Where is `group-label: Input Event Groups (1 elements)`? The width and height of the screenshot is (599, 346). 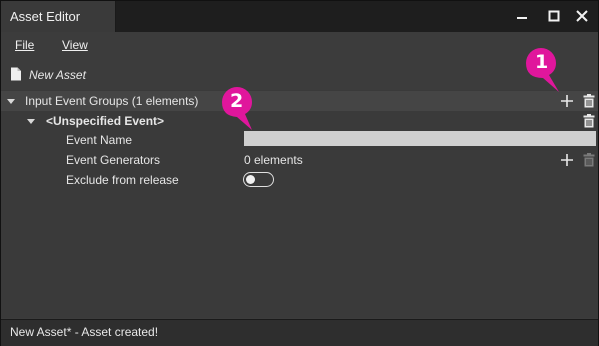
group-label: Input Event Groups (1 elements) is located at coordinates (112, 101).